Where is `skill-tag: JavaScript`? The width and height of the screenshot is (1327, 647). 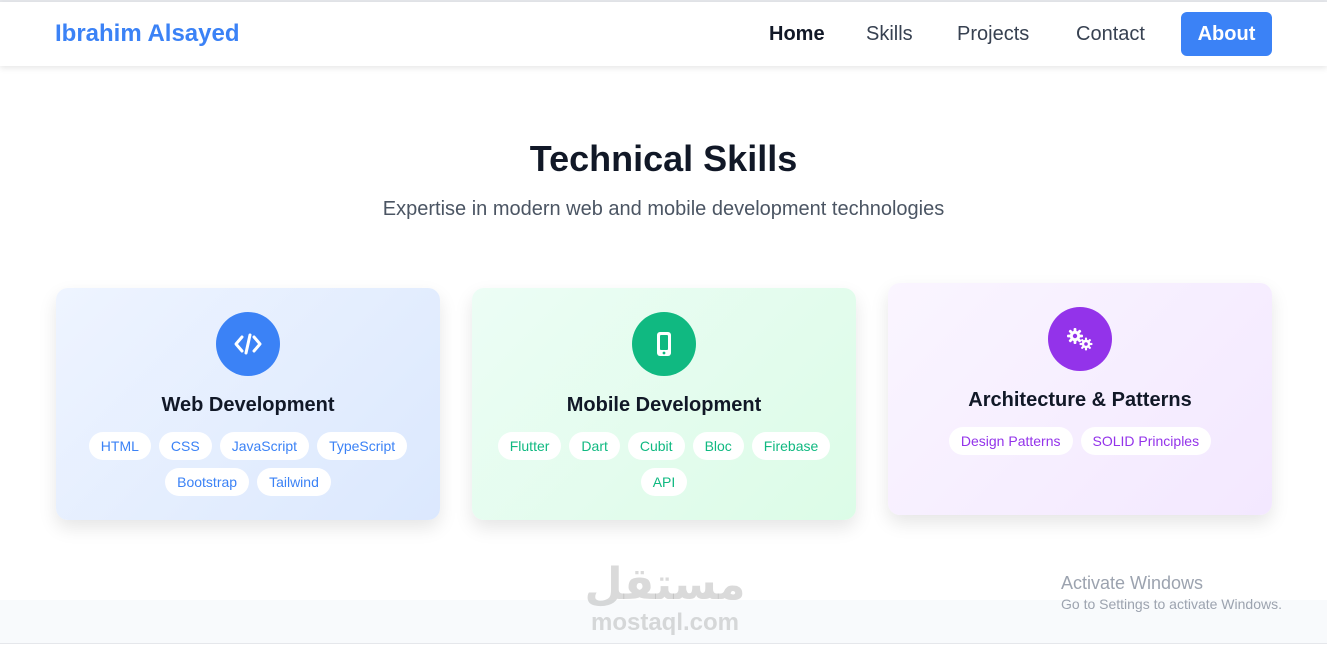
skill-tag: JavaScript is located at coordinates (264, 446).